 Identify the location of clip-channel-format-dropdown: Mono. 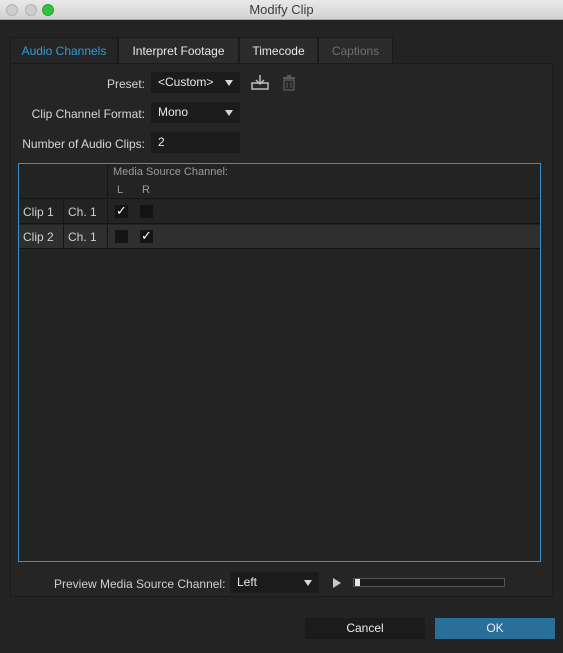
(195, 112).